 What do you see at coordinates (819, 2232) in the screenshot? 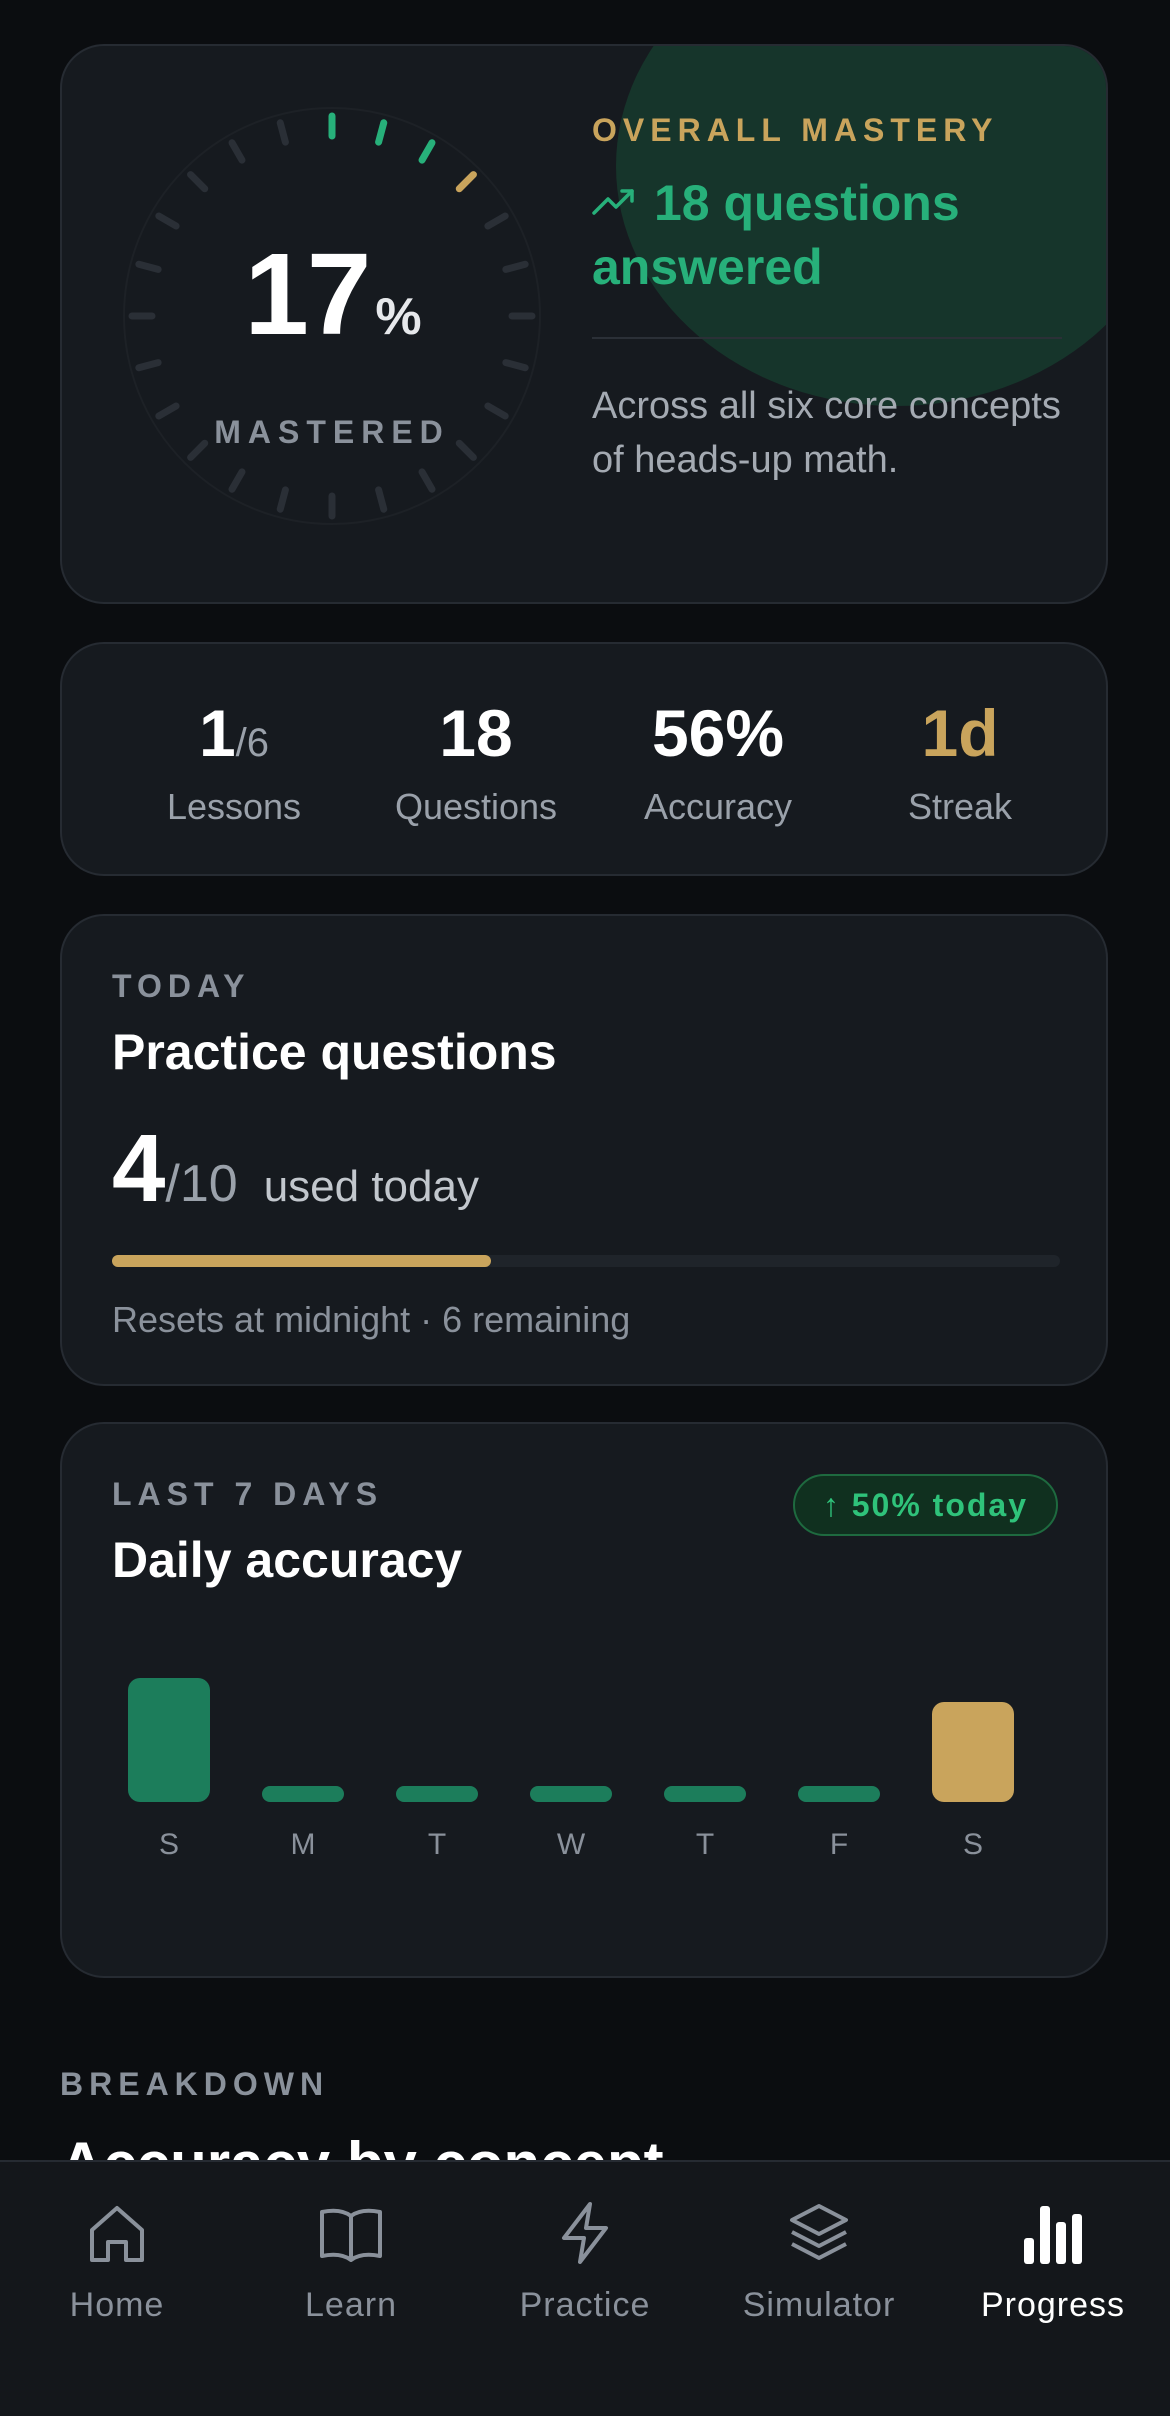
I see `layers-icon` at bounding box center [819, 2232].